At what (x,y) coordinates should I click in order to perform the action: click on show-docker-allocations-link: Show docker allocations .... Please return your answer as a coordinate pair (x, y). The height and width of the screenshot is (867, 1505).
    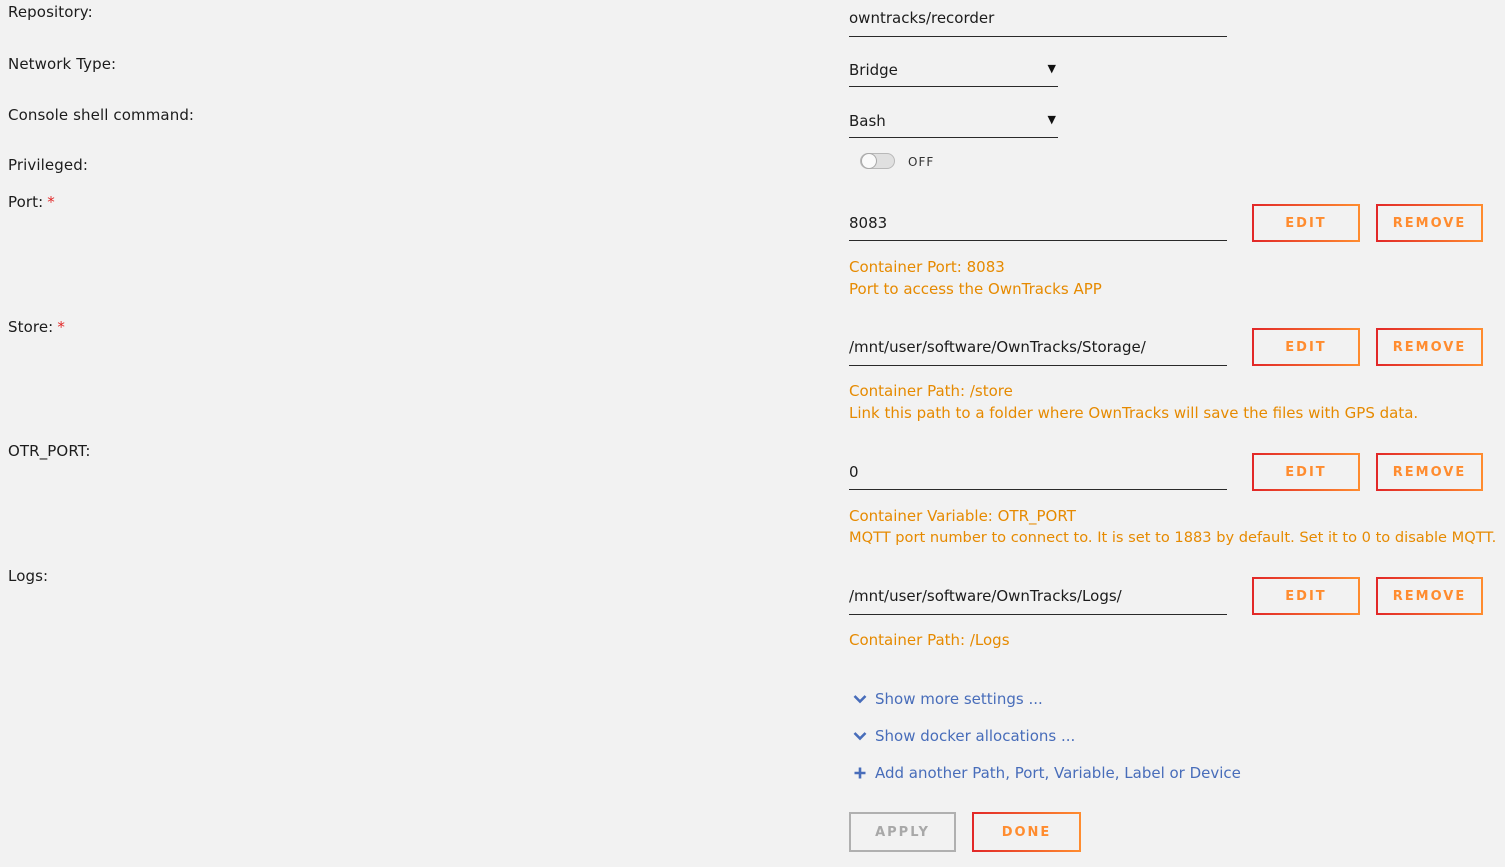
    Looking at the image, I should click on (963, 736).